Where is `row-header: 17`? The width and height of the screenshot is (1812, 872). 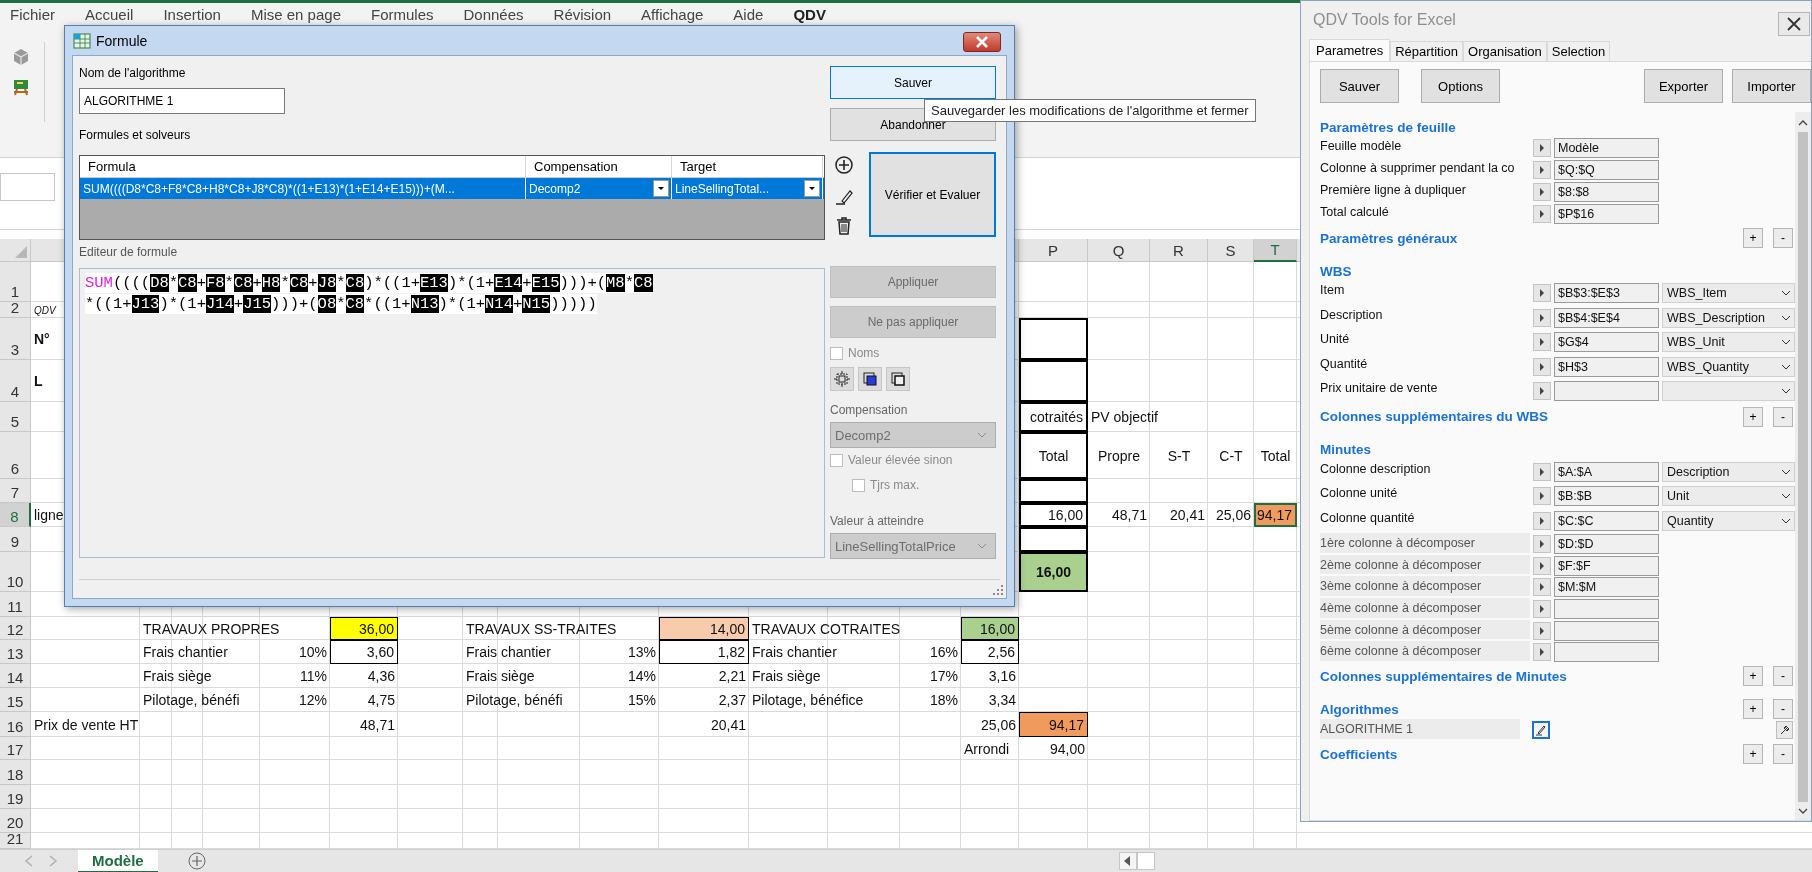
row-header: 17 is located at coordinates (15, 748).